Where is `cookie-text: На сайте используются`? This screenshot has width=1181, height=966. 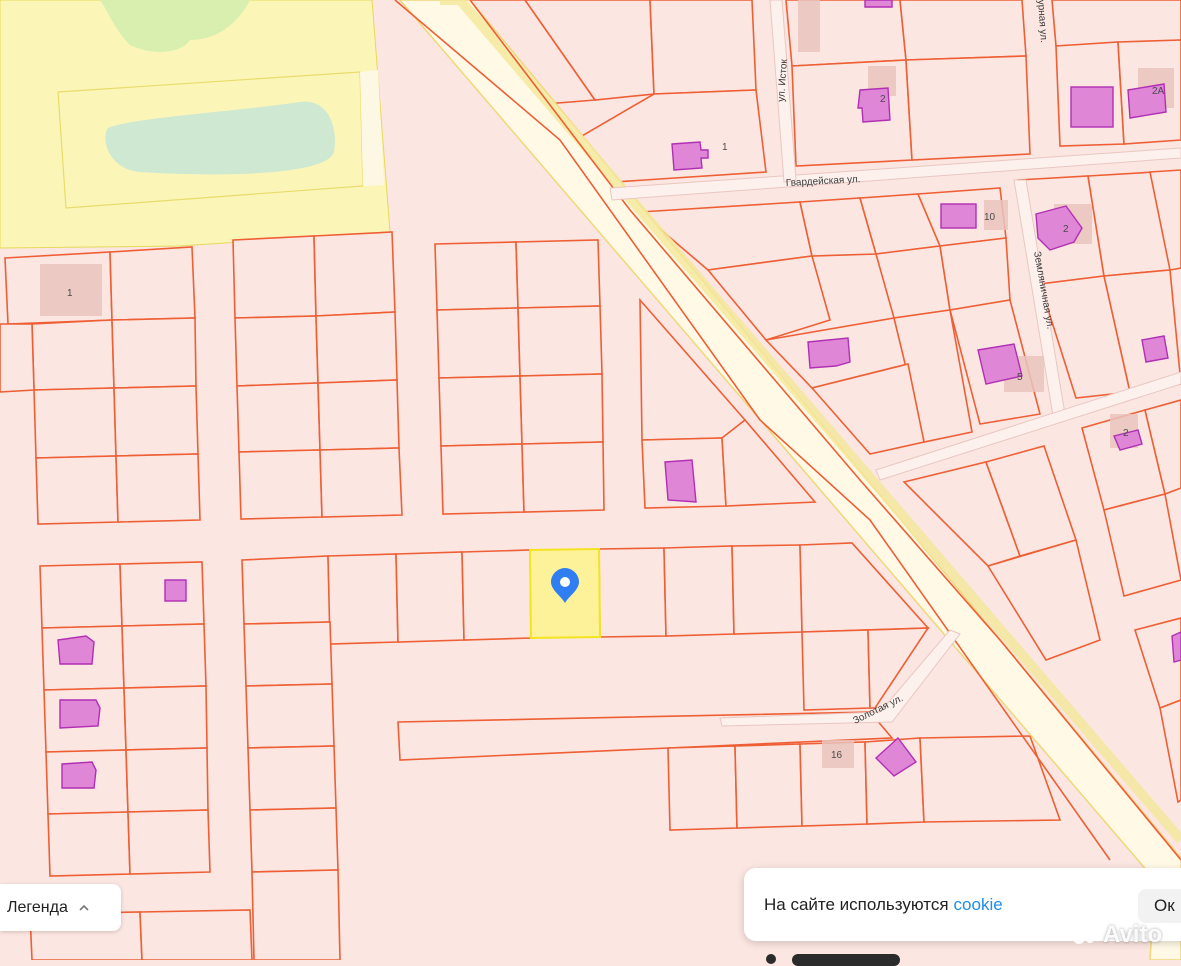
cookie-text: На сайте используются is located at coordinates (856, 904).